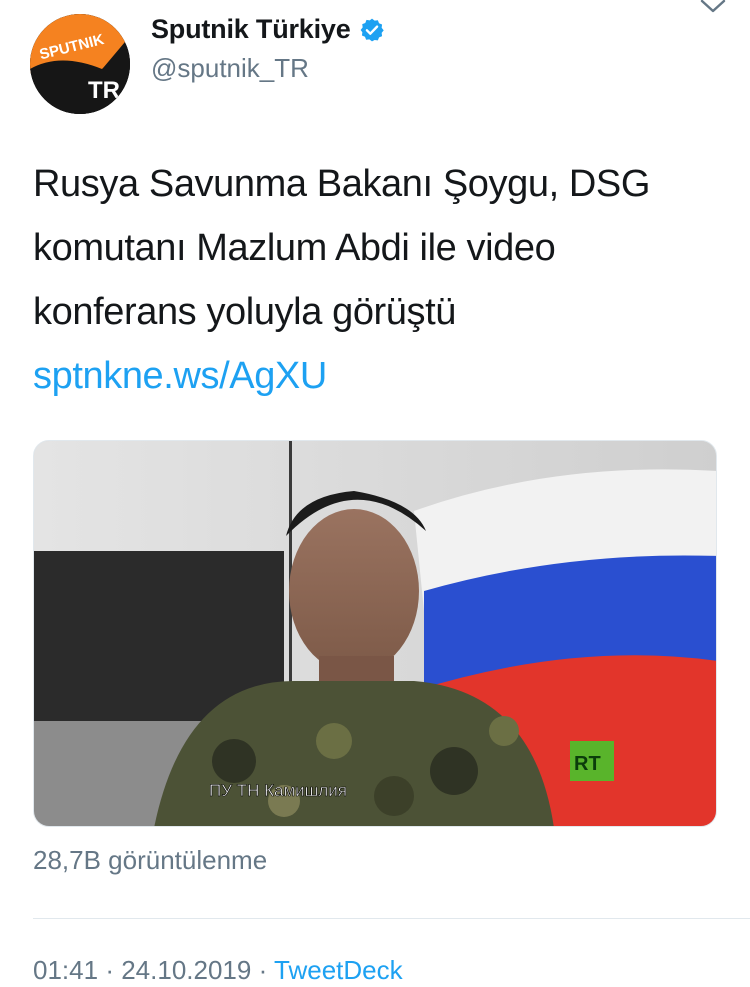 The width and height of the screenshot is (750, 987). Describe the element at coordinates (713, 7) in the screenshot. I see `chevron-down-icon` at that location.